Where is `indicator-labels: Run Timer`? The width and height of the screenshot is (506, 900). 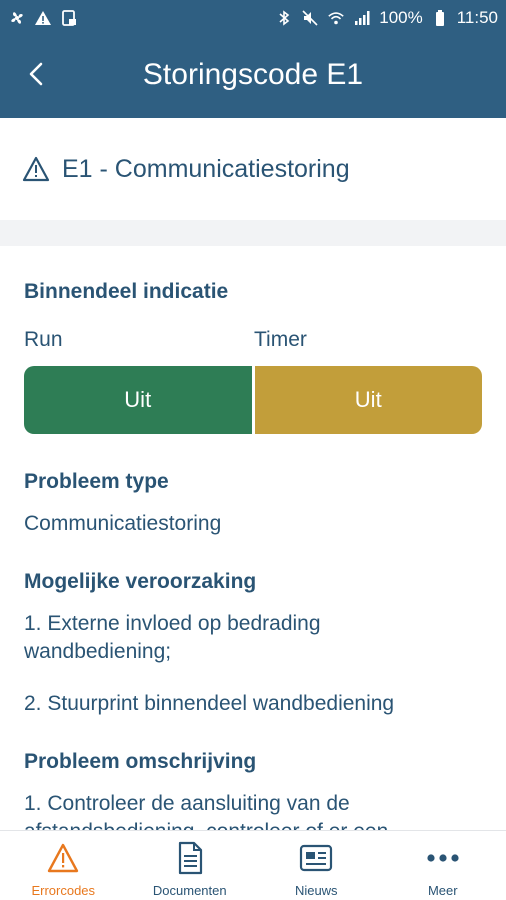 indicator-labels: Run Timer is located at coordinates (253, 341).